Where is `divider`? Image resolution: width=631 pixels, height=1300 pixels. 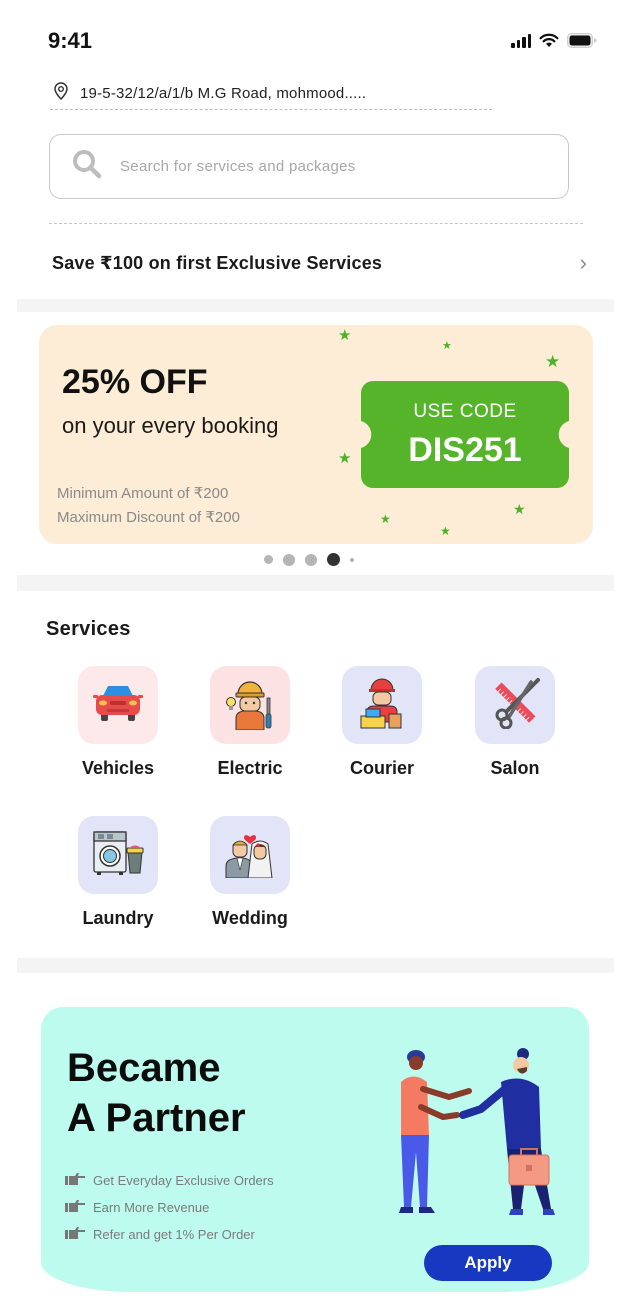 divider is located at coordinates (316, 223).